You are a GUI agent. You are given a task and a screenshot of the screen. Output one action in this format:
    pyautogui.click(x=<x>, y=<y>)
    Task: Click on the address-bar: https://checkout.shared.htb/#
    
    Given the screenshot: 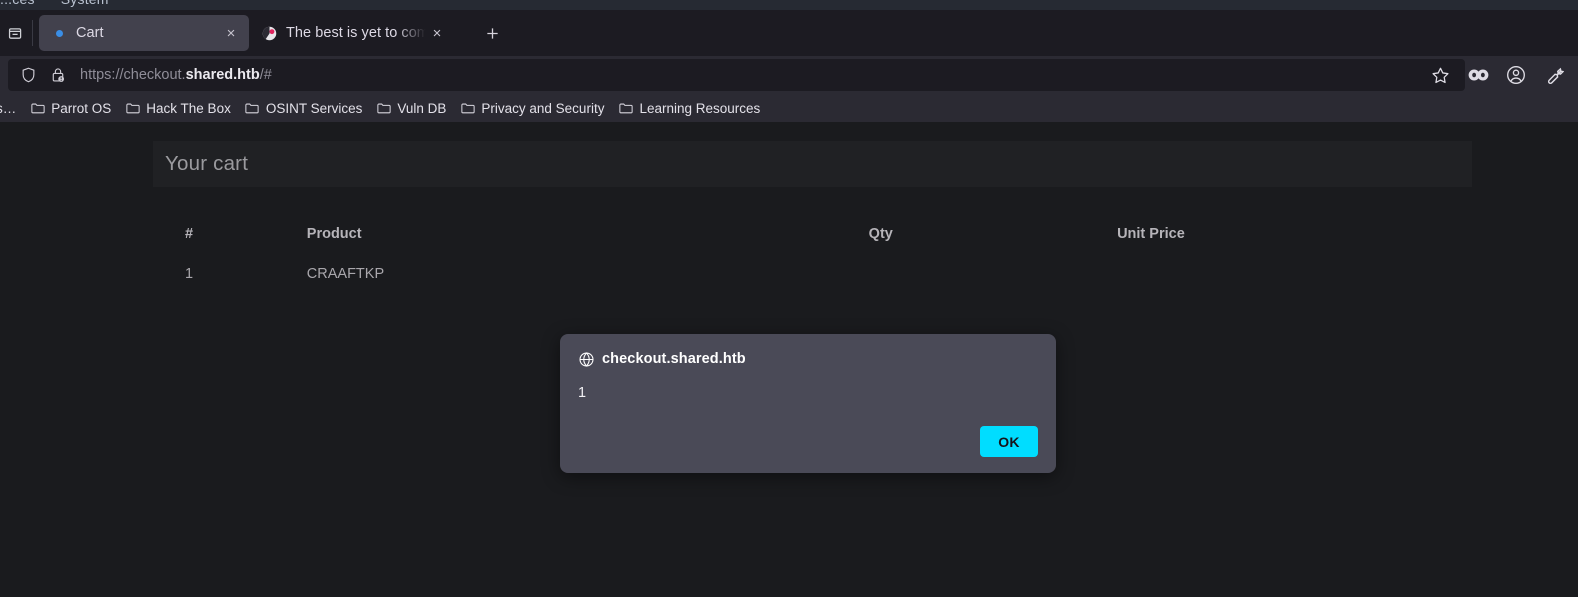 What is the action you would take?
    pyautogui.click(x=736, y=75)
    